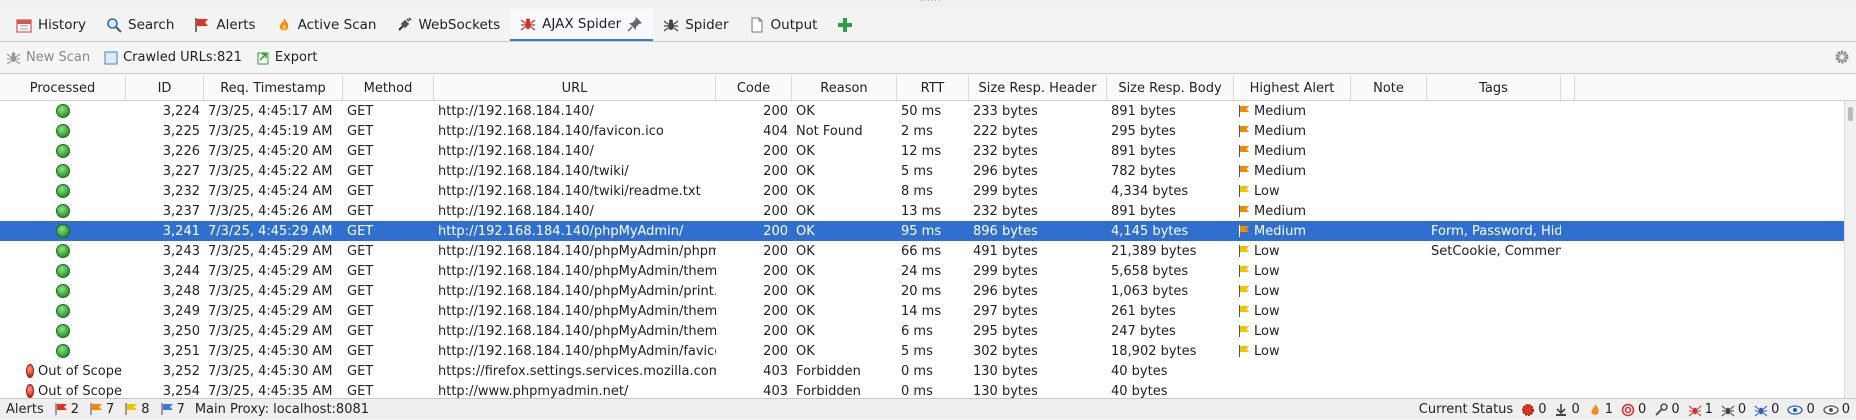  I want to click on cell-url: http://192.168.184.140/favicon.ico, so click(575, 131).